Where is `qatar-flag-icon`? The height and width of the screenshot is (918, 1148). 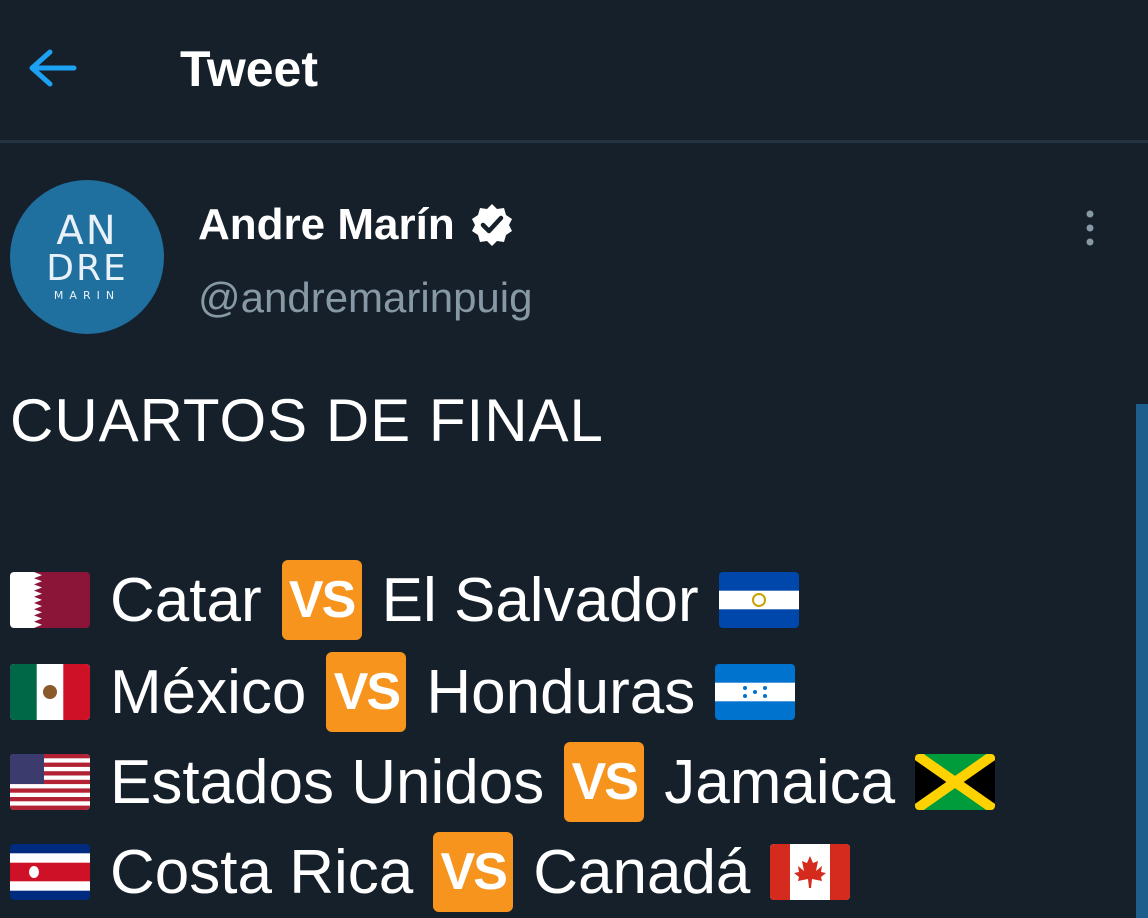 qatar-flag-icon is located at coordinates (50, 600).